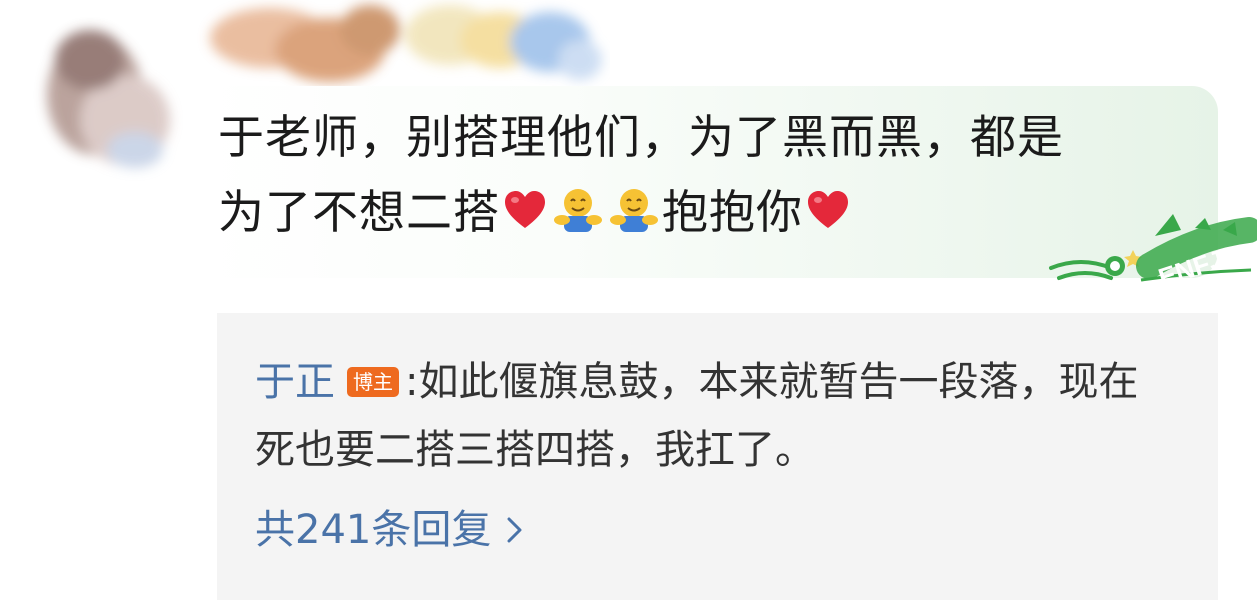 The height and width of the screenshot is (600, 1260). Describe the element at coordinates (359, 212) in the screenshot. I see `comment-line-2: 为了不想二搭` at that location.